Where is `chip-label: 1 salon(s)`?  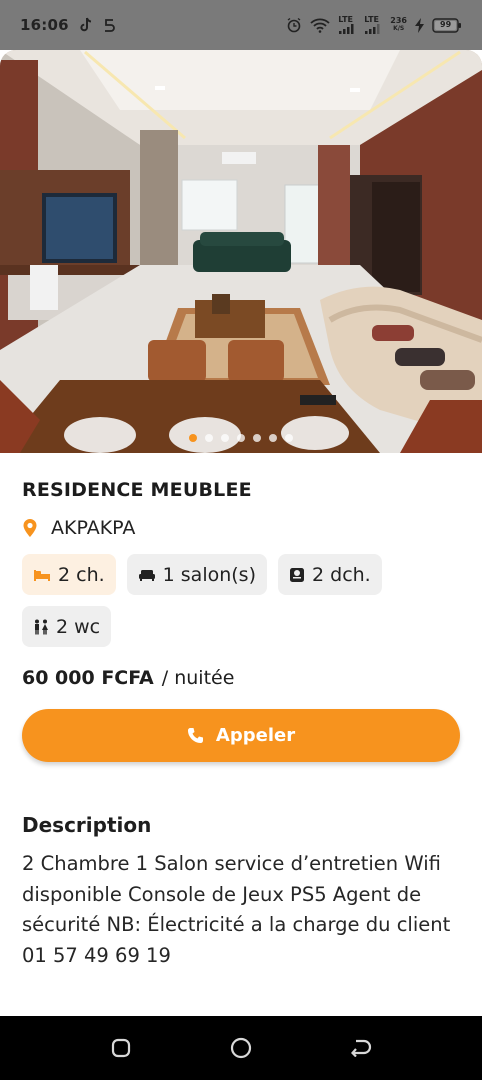 chip-label: 1 salon(s) is located at coordinates (209, 574).